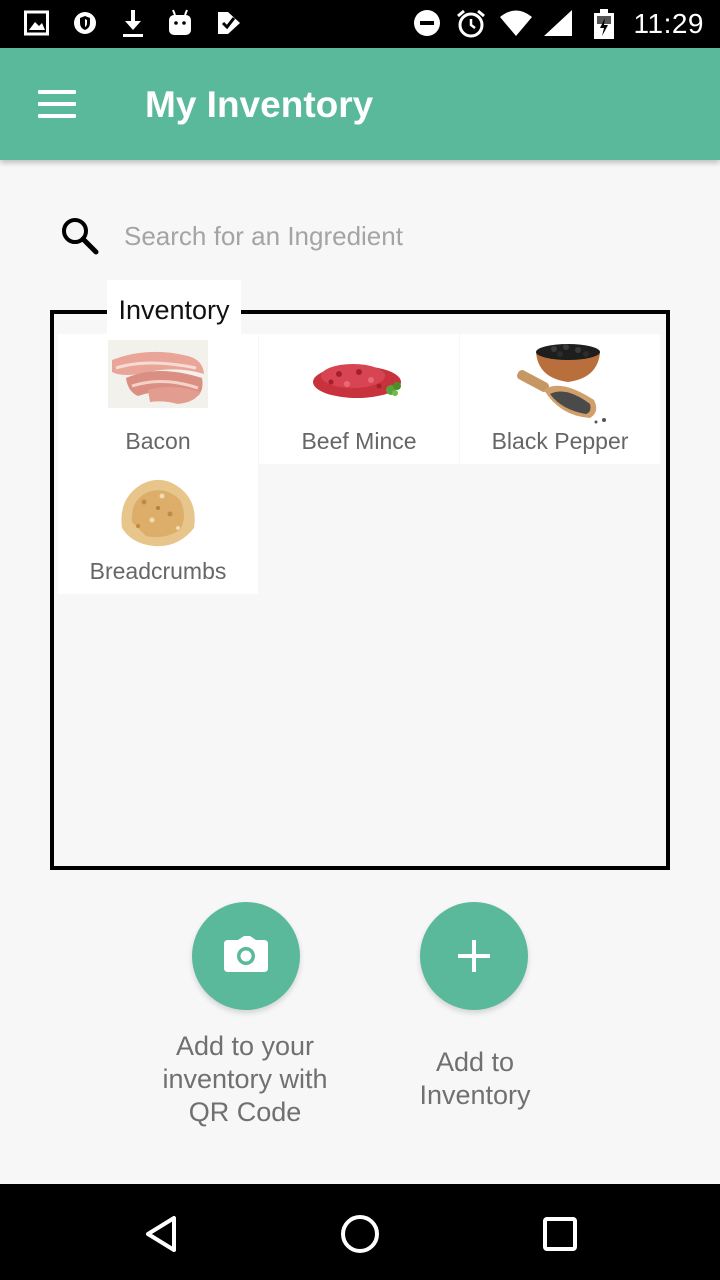 The width and height of the screenshot is (720, 1280). I want to click on back-icon, so click(160, 1234).